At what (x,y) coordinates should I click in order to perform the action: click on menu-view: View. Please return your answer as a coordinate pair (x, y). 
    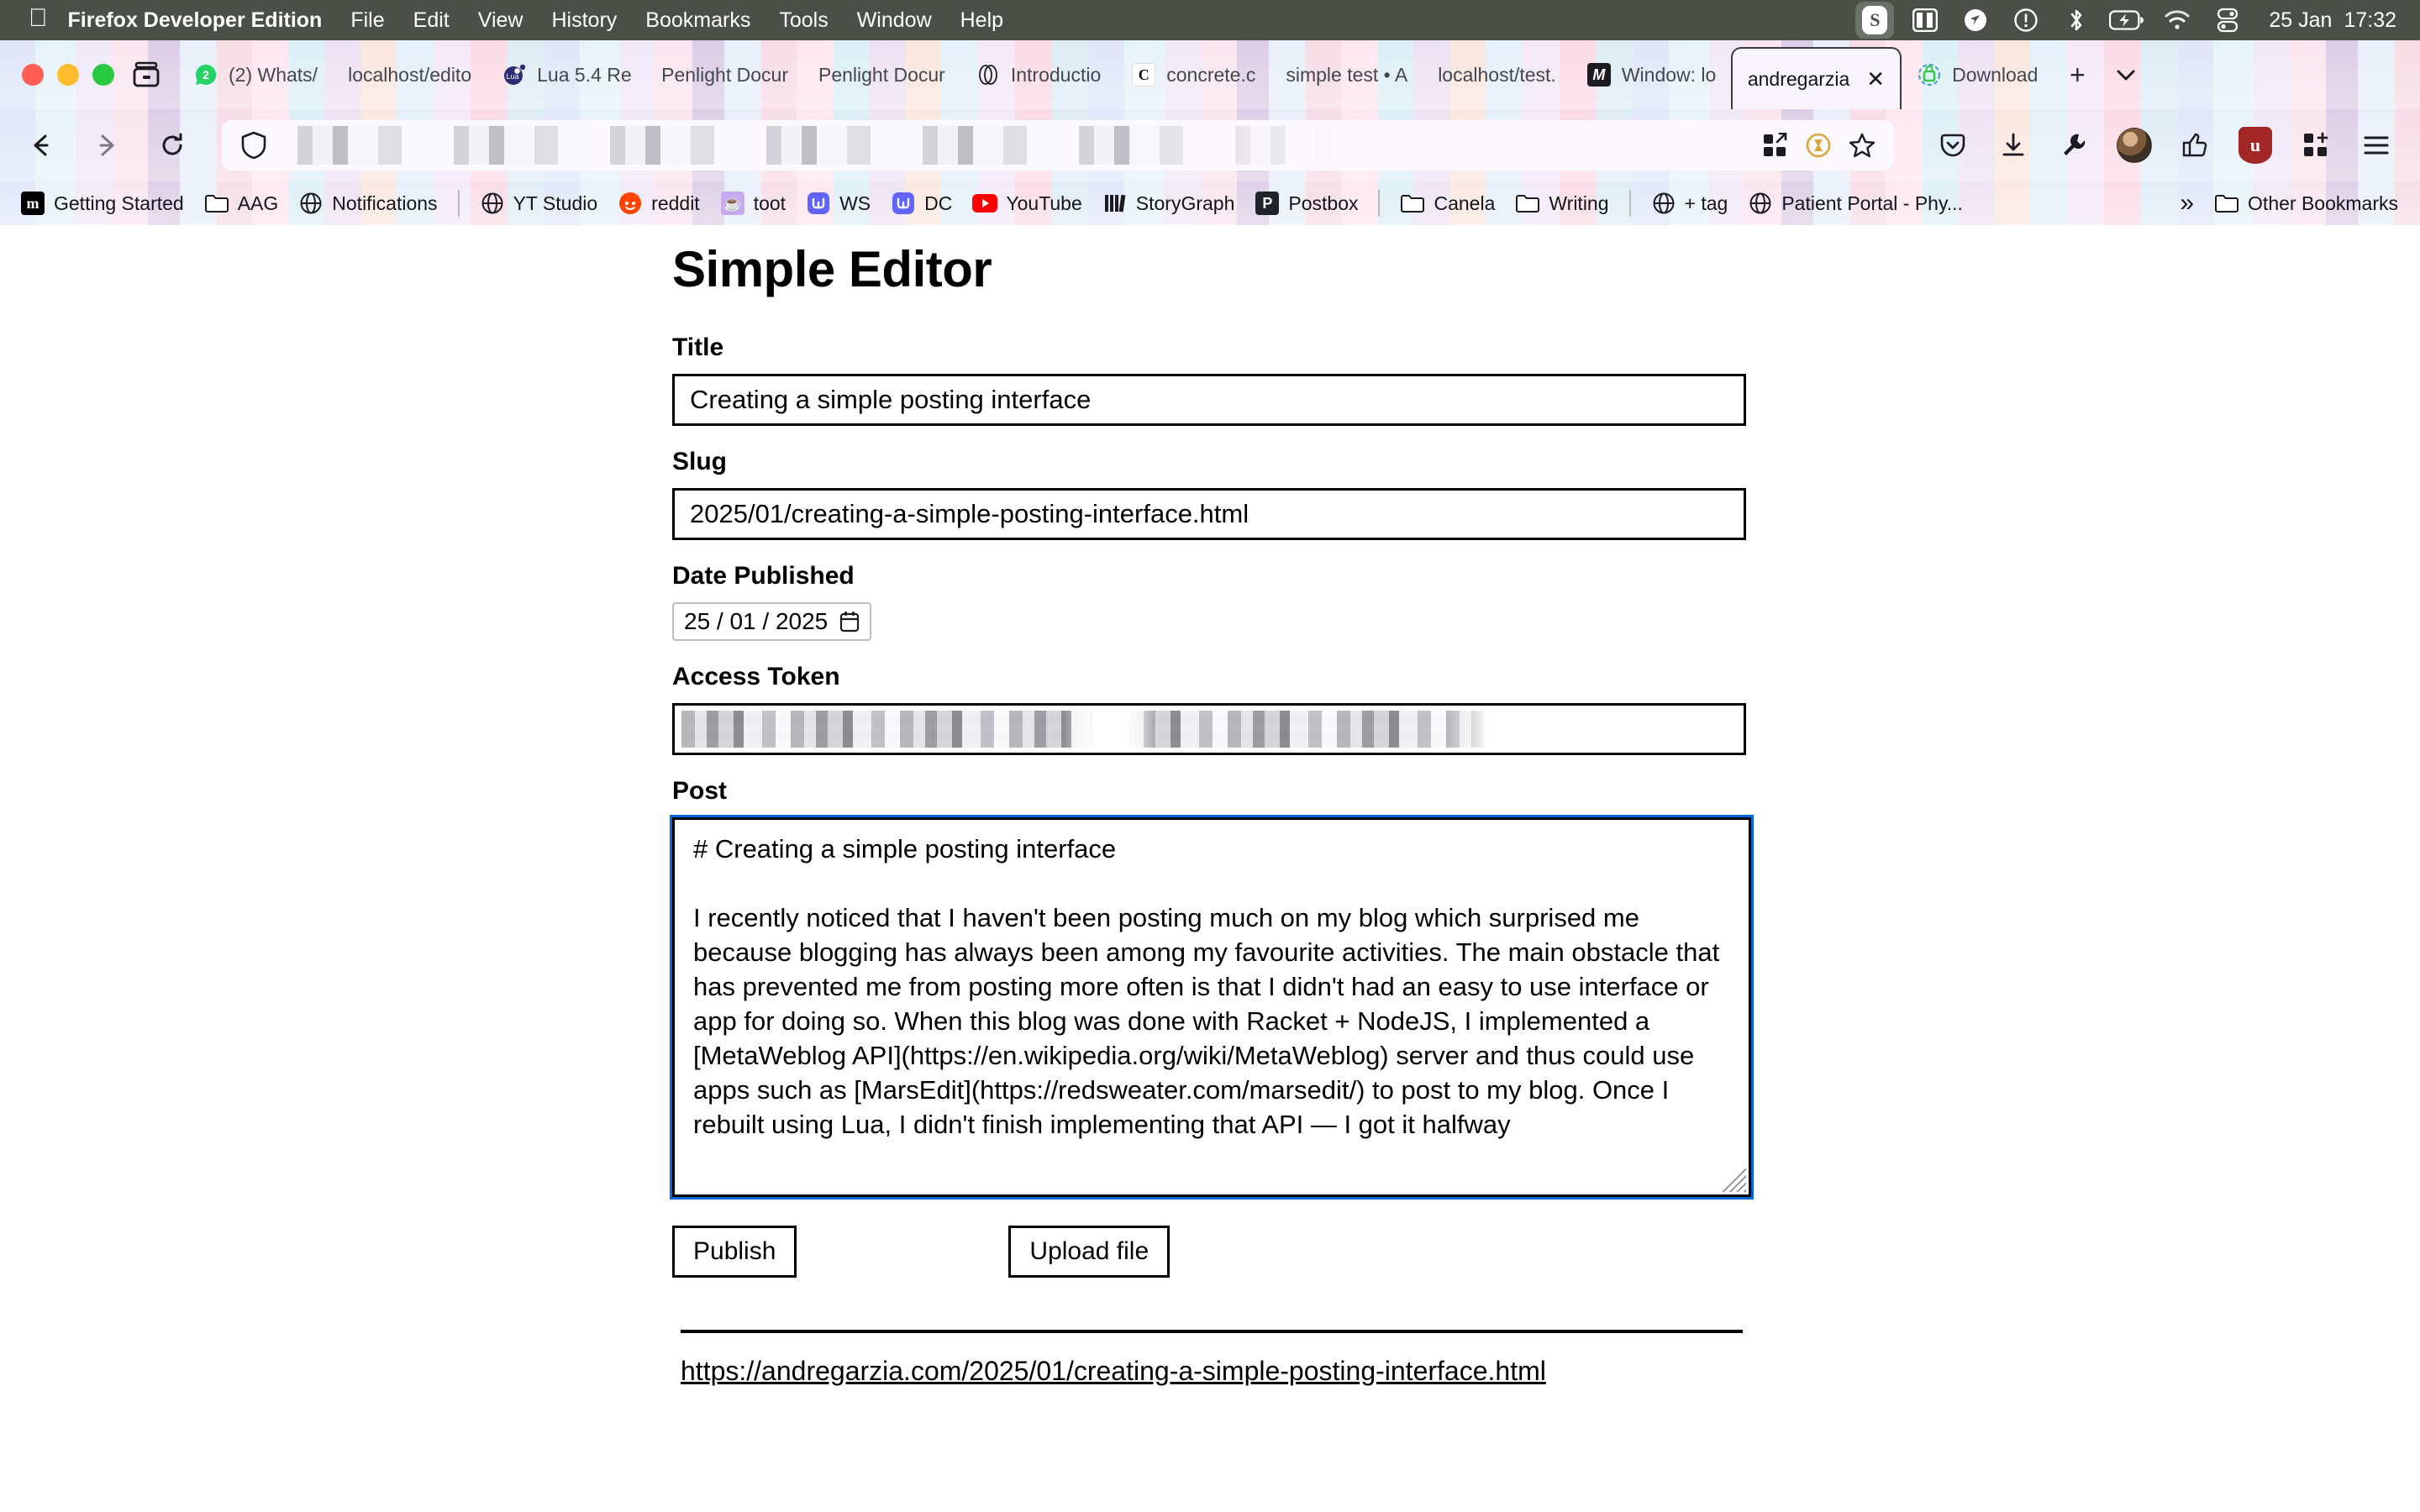
    Looking at the image, I should click on (500, 20).